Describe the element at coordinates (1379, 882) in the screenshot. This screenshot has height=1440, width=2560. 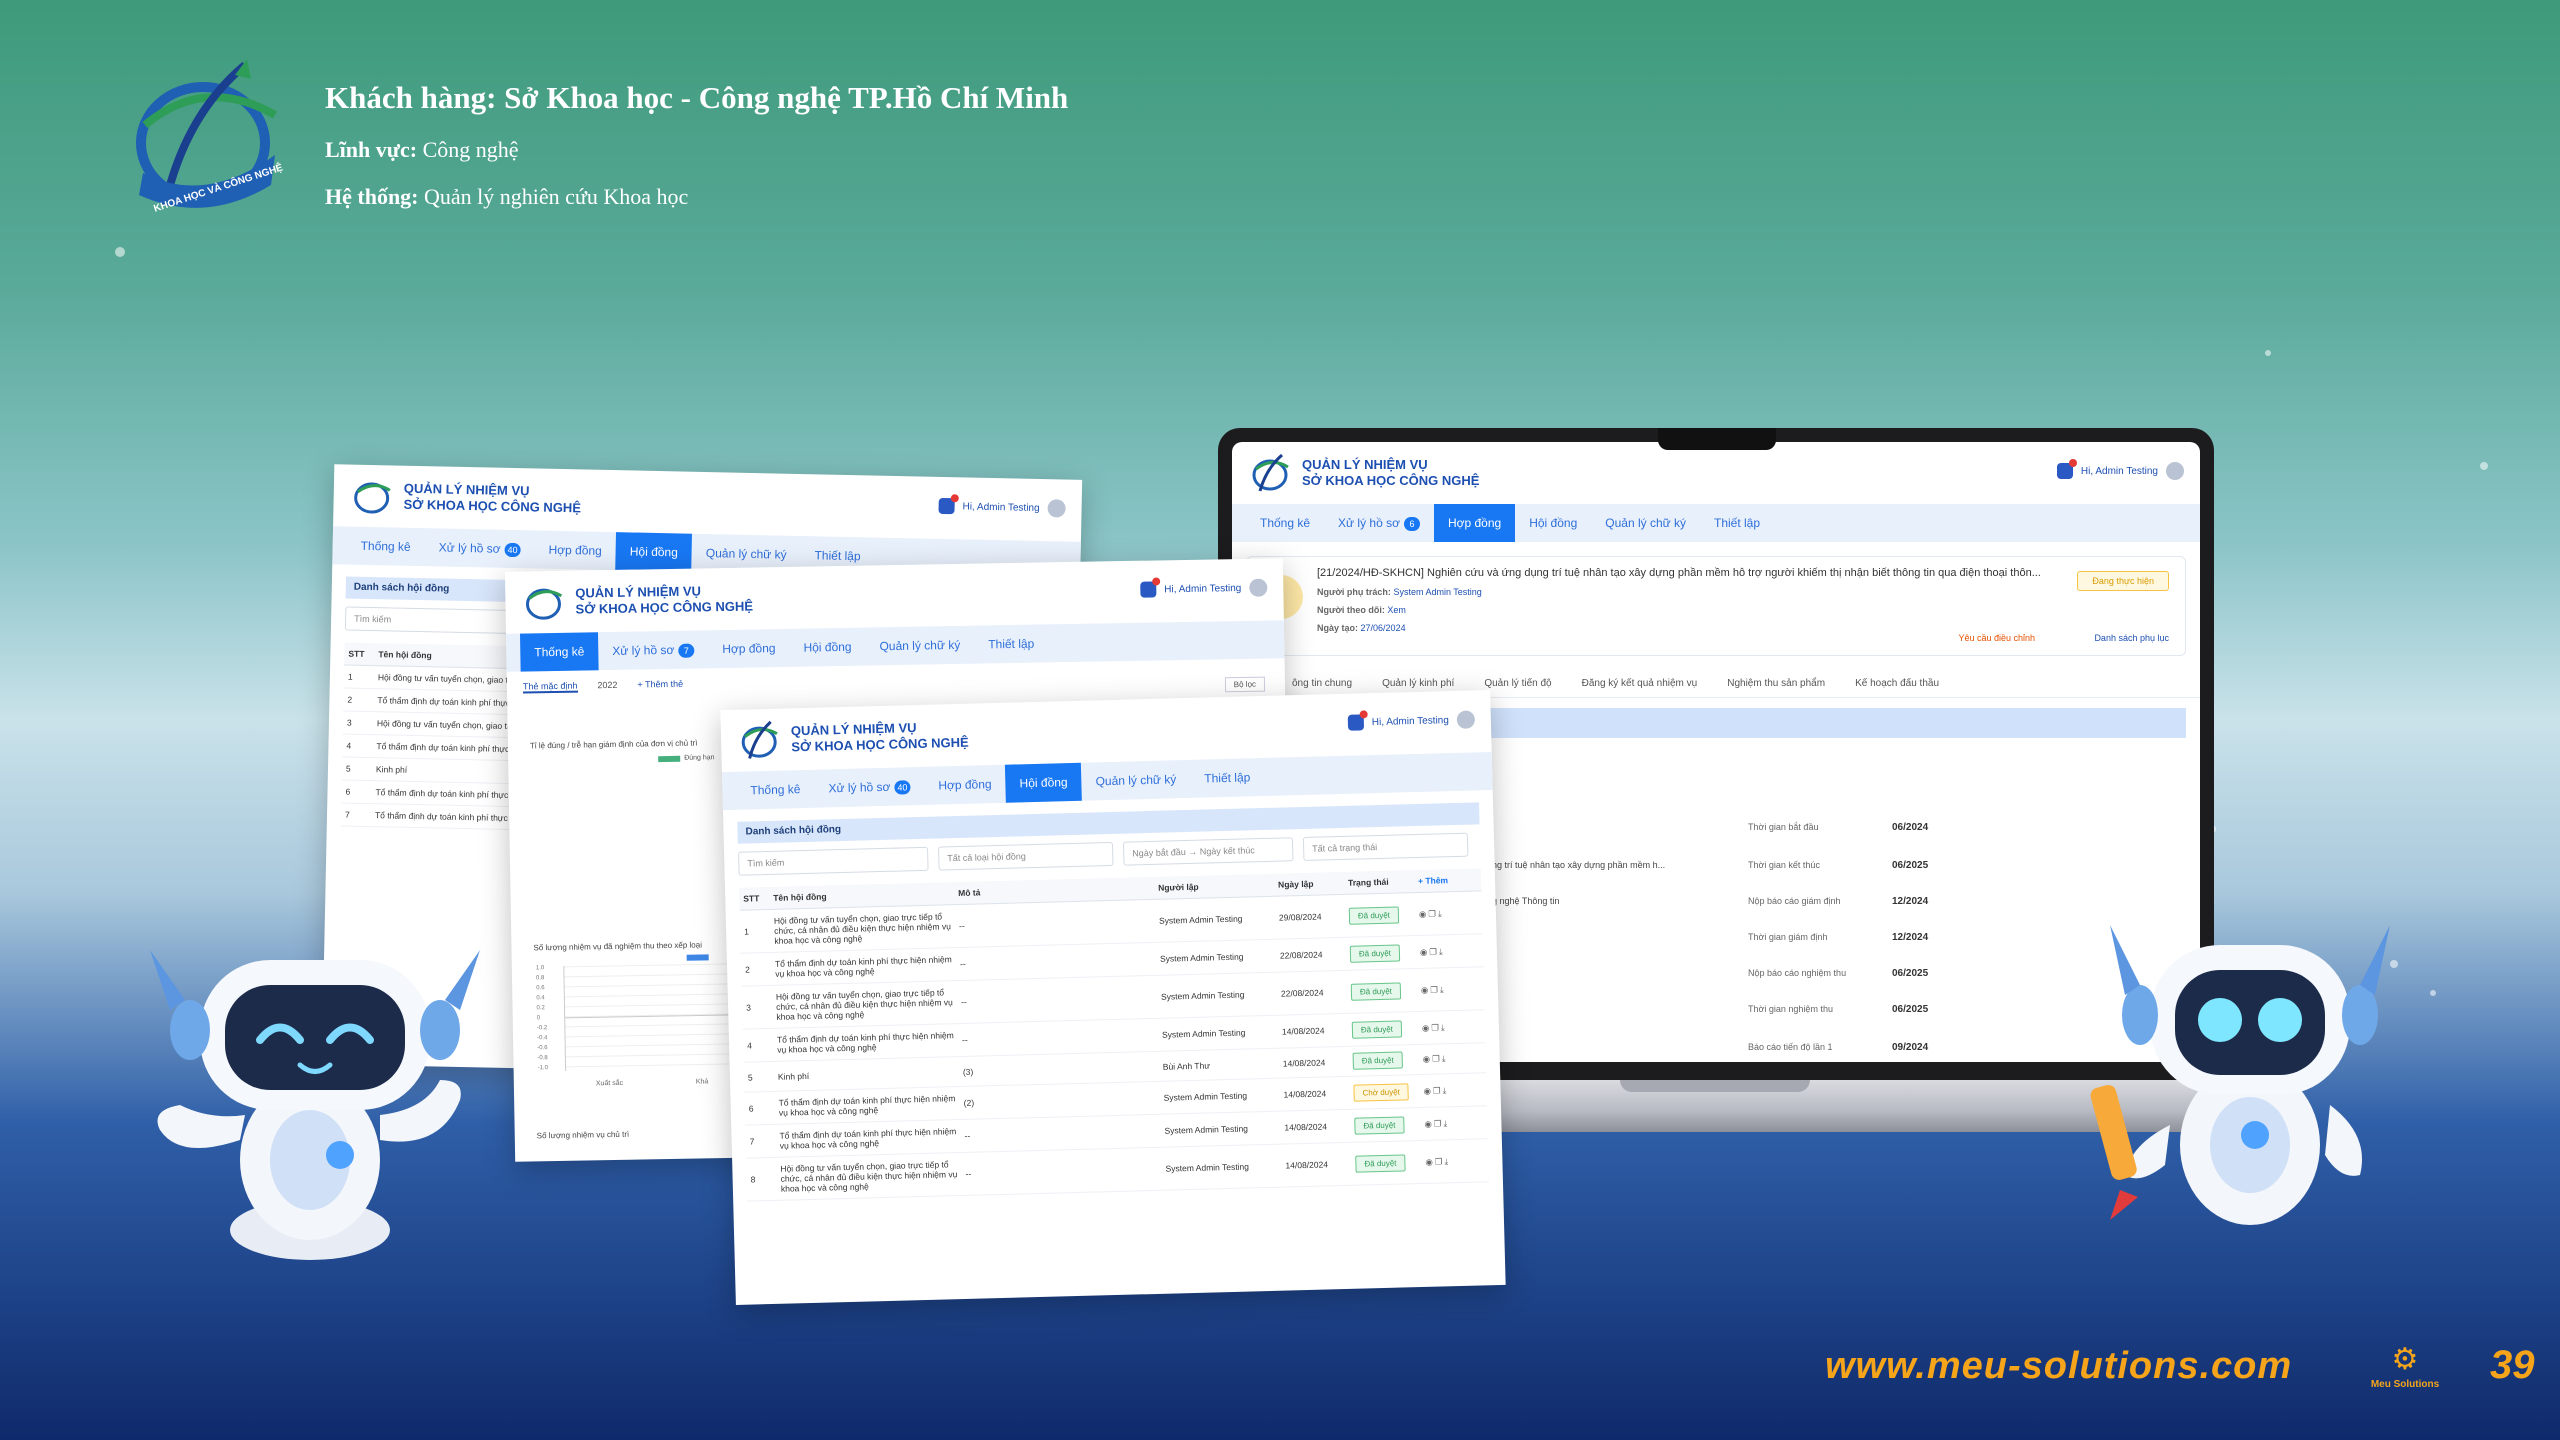
I see `column-header: Trạng thái` at that location.